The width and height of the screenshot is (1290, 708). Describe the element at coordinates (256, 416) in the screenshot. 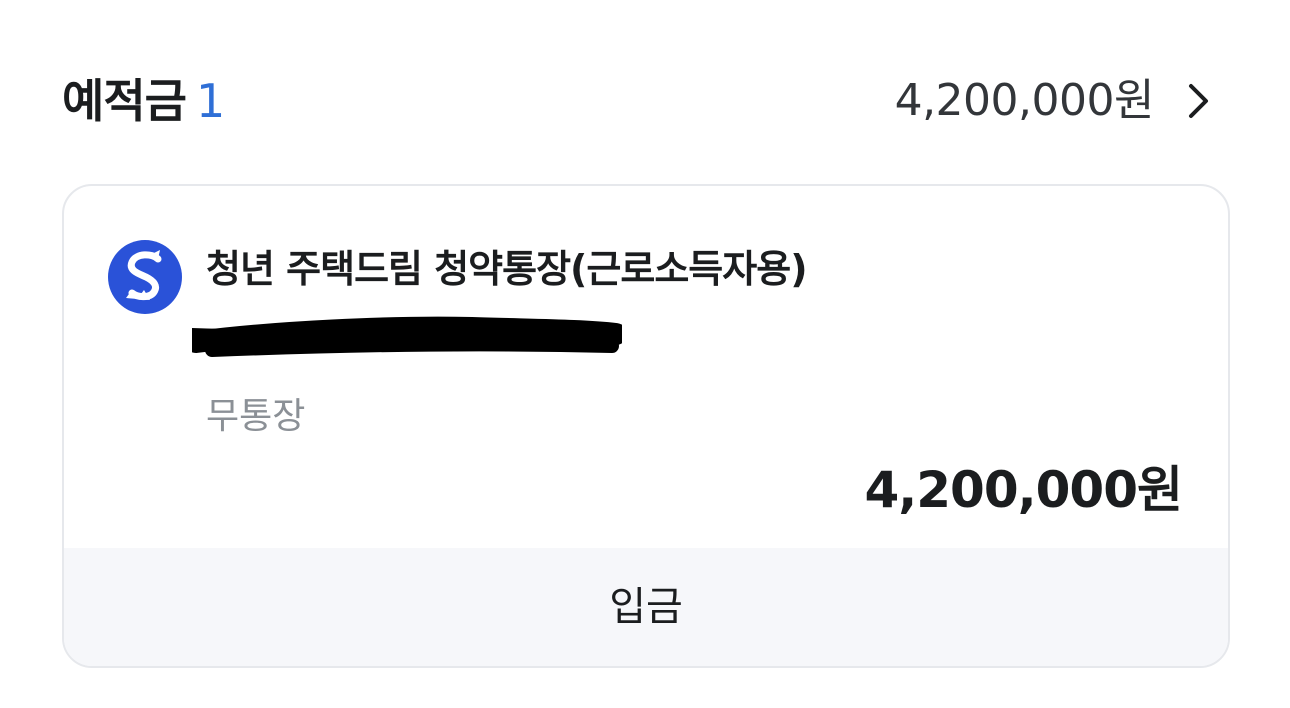

I see `account-type: 무통장` at that location.